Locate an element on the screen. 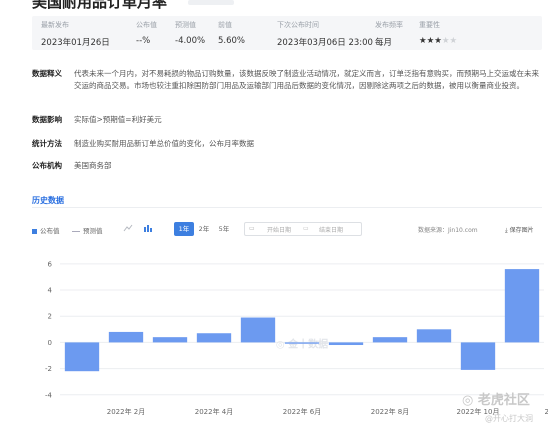  stat-label: 公布值 is located at coordinates (146, 25).